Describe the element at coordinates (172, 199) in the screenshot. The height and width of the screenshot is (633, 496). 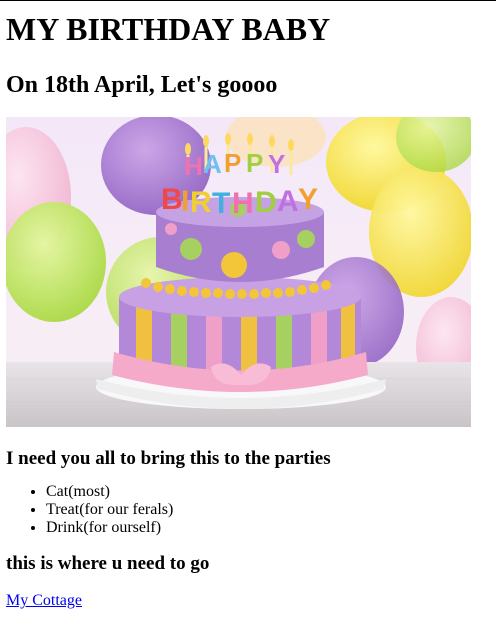
I see `svg-text: B` at that location.